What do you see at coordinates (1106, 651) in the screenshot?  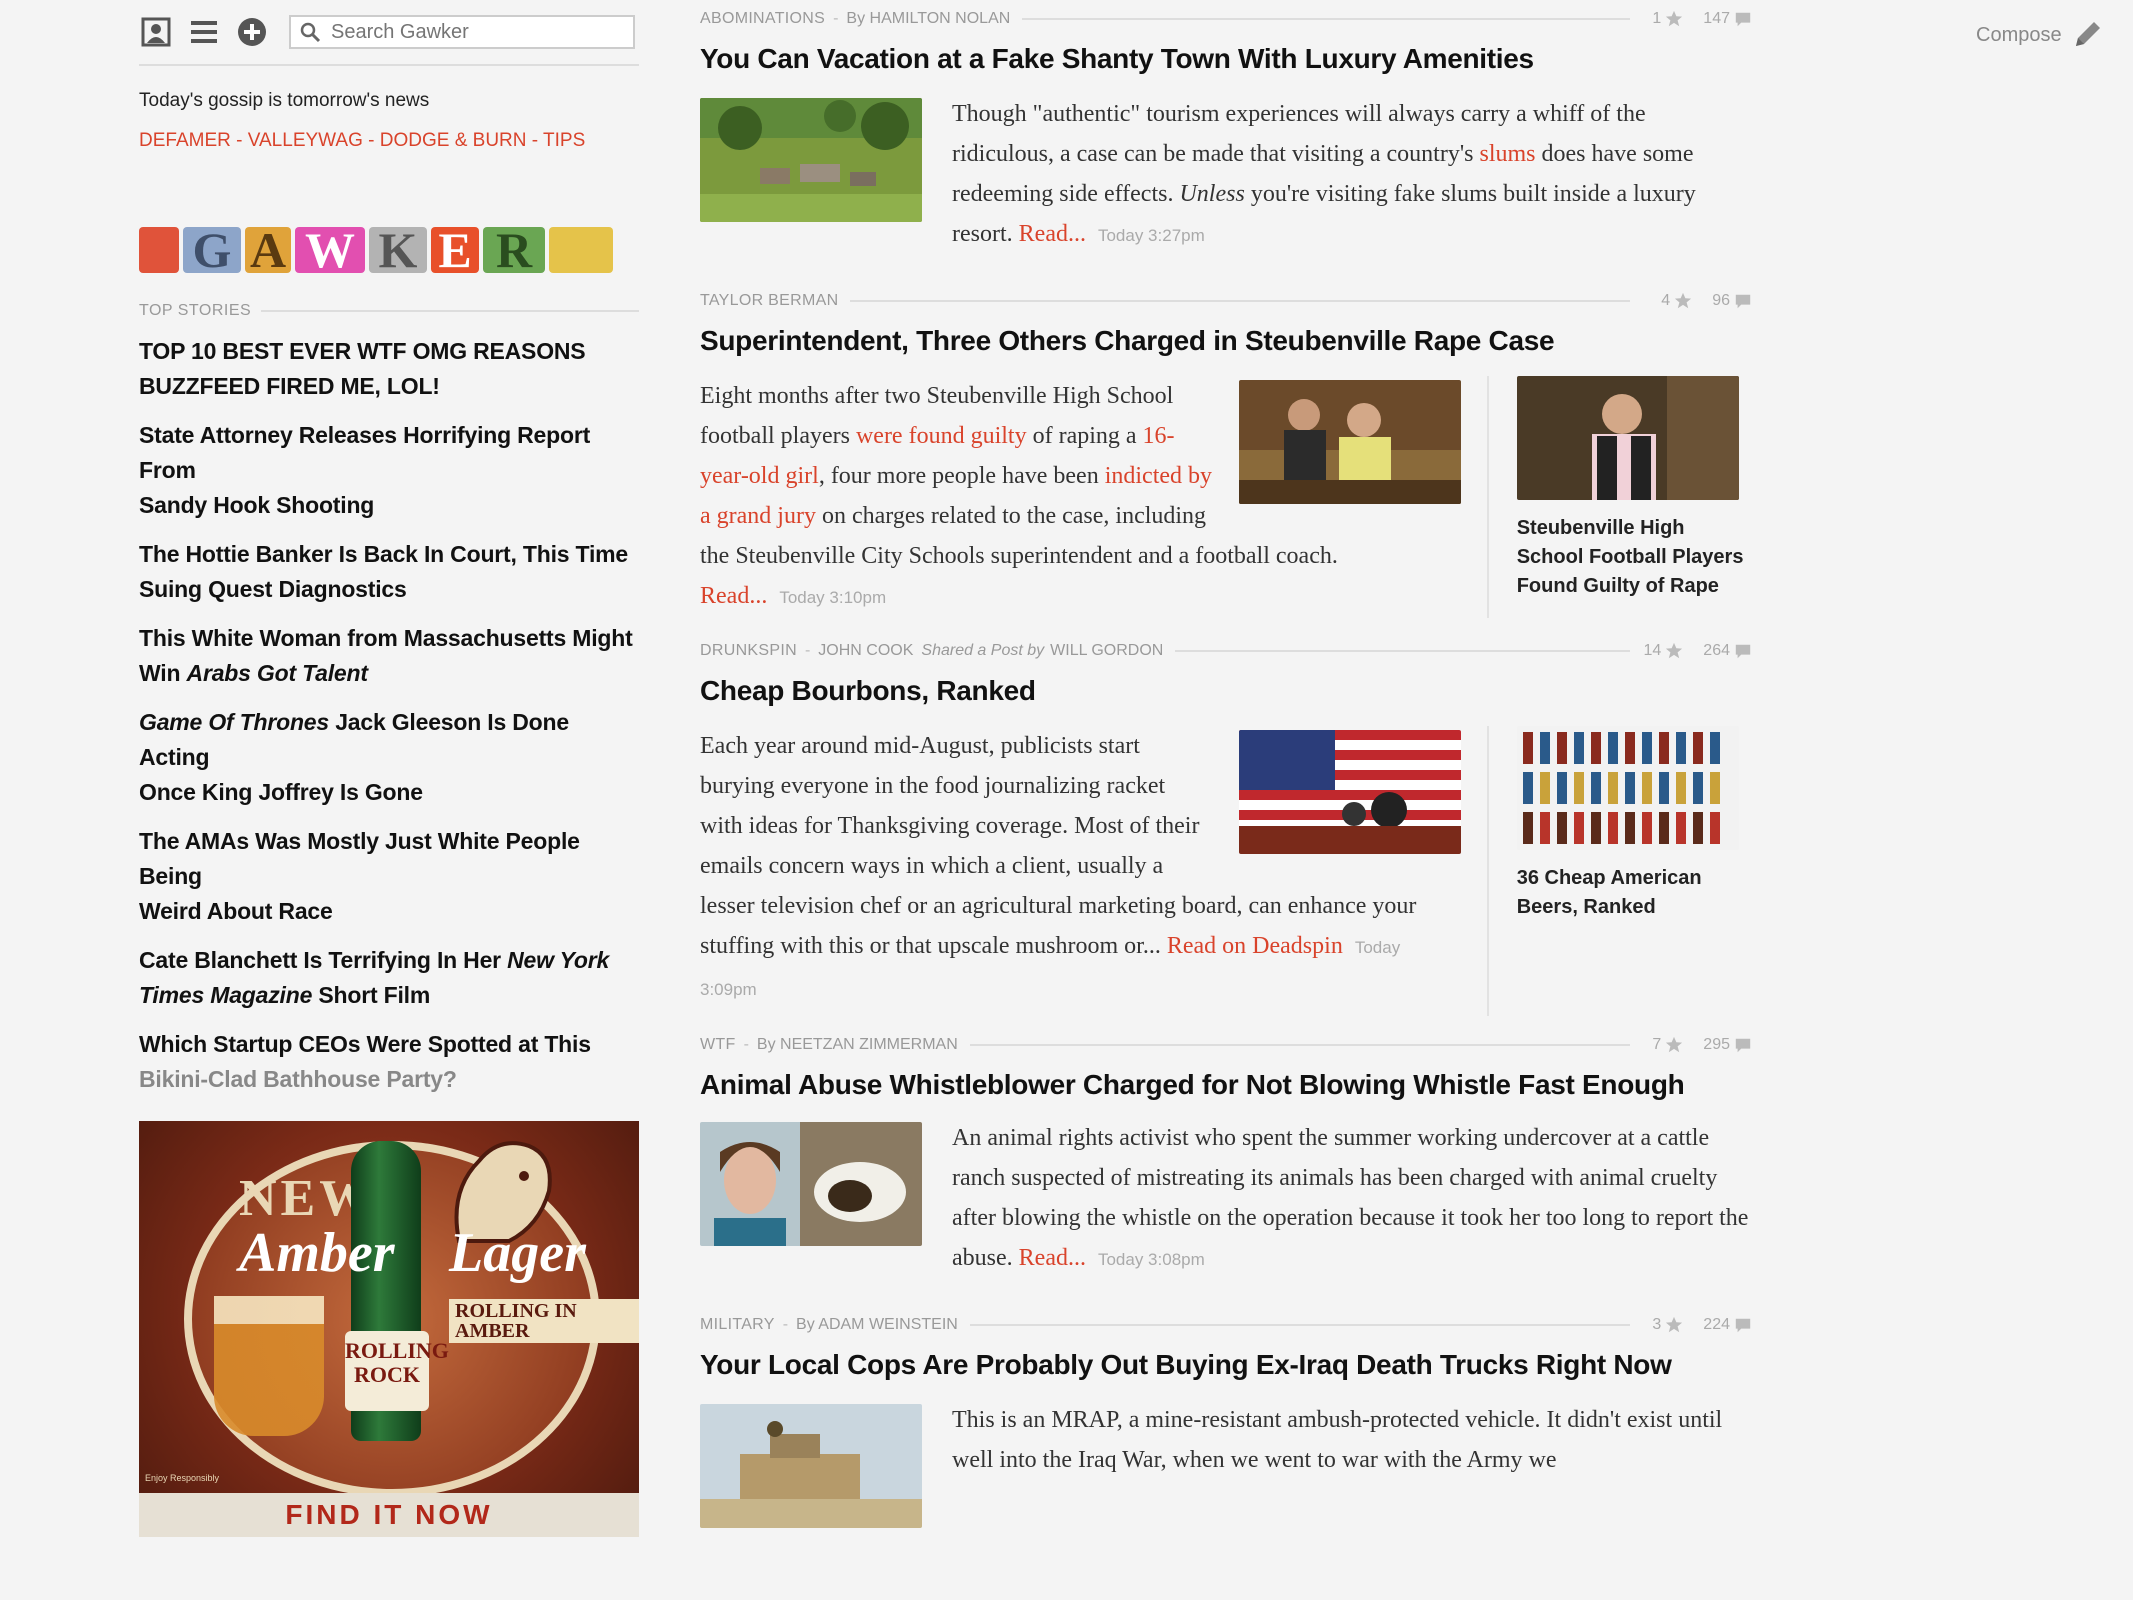 I see `post-sharer: WILL GORDON` at bounding box center [1106, 651].